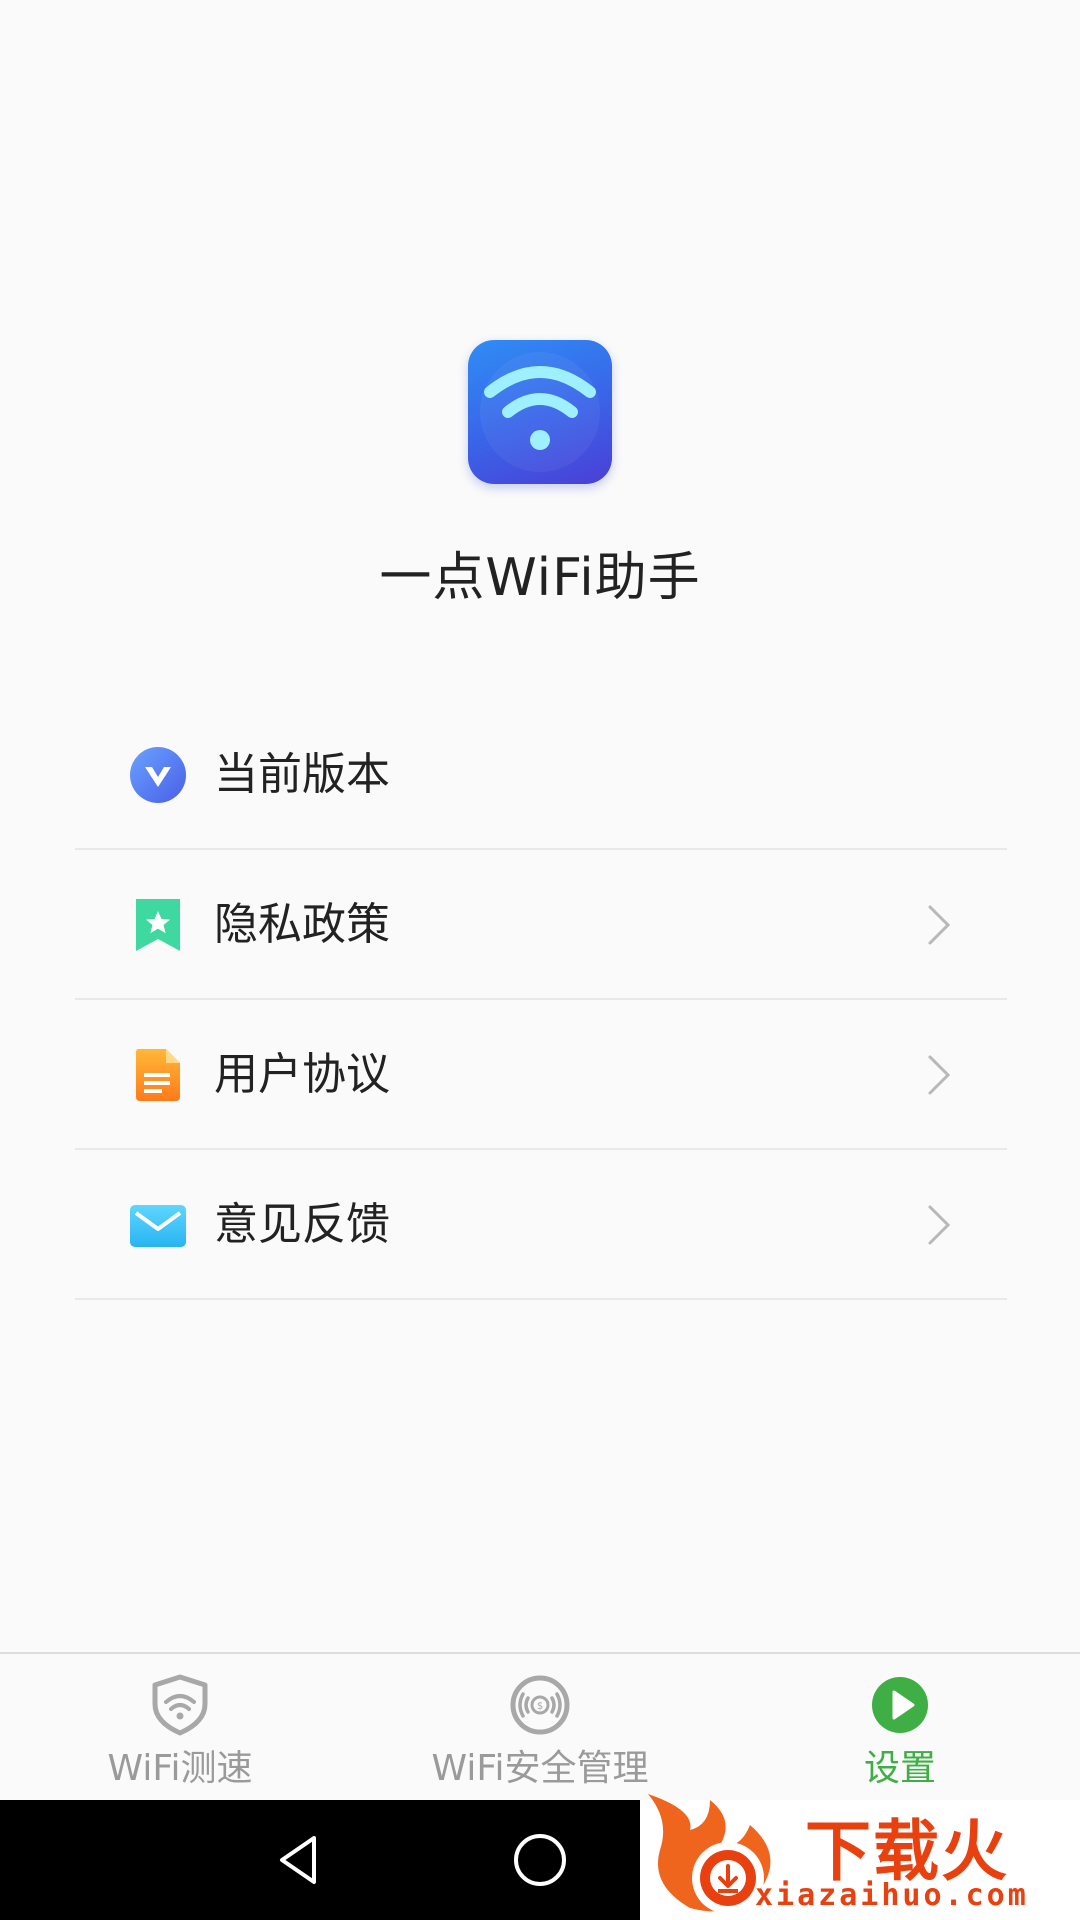  Describe the element at coordinates (541, 1225) in the screenshot. I see `menu-item-feedback: 意见反馈` at that location.